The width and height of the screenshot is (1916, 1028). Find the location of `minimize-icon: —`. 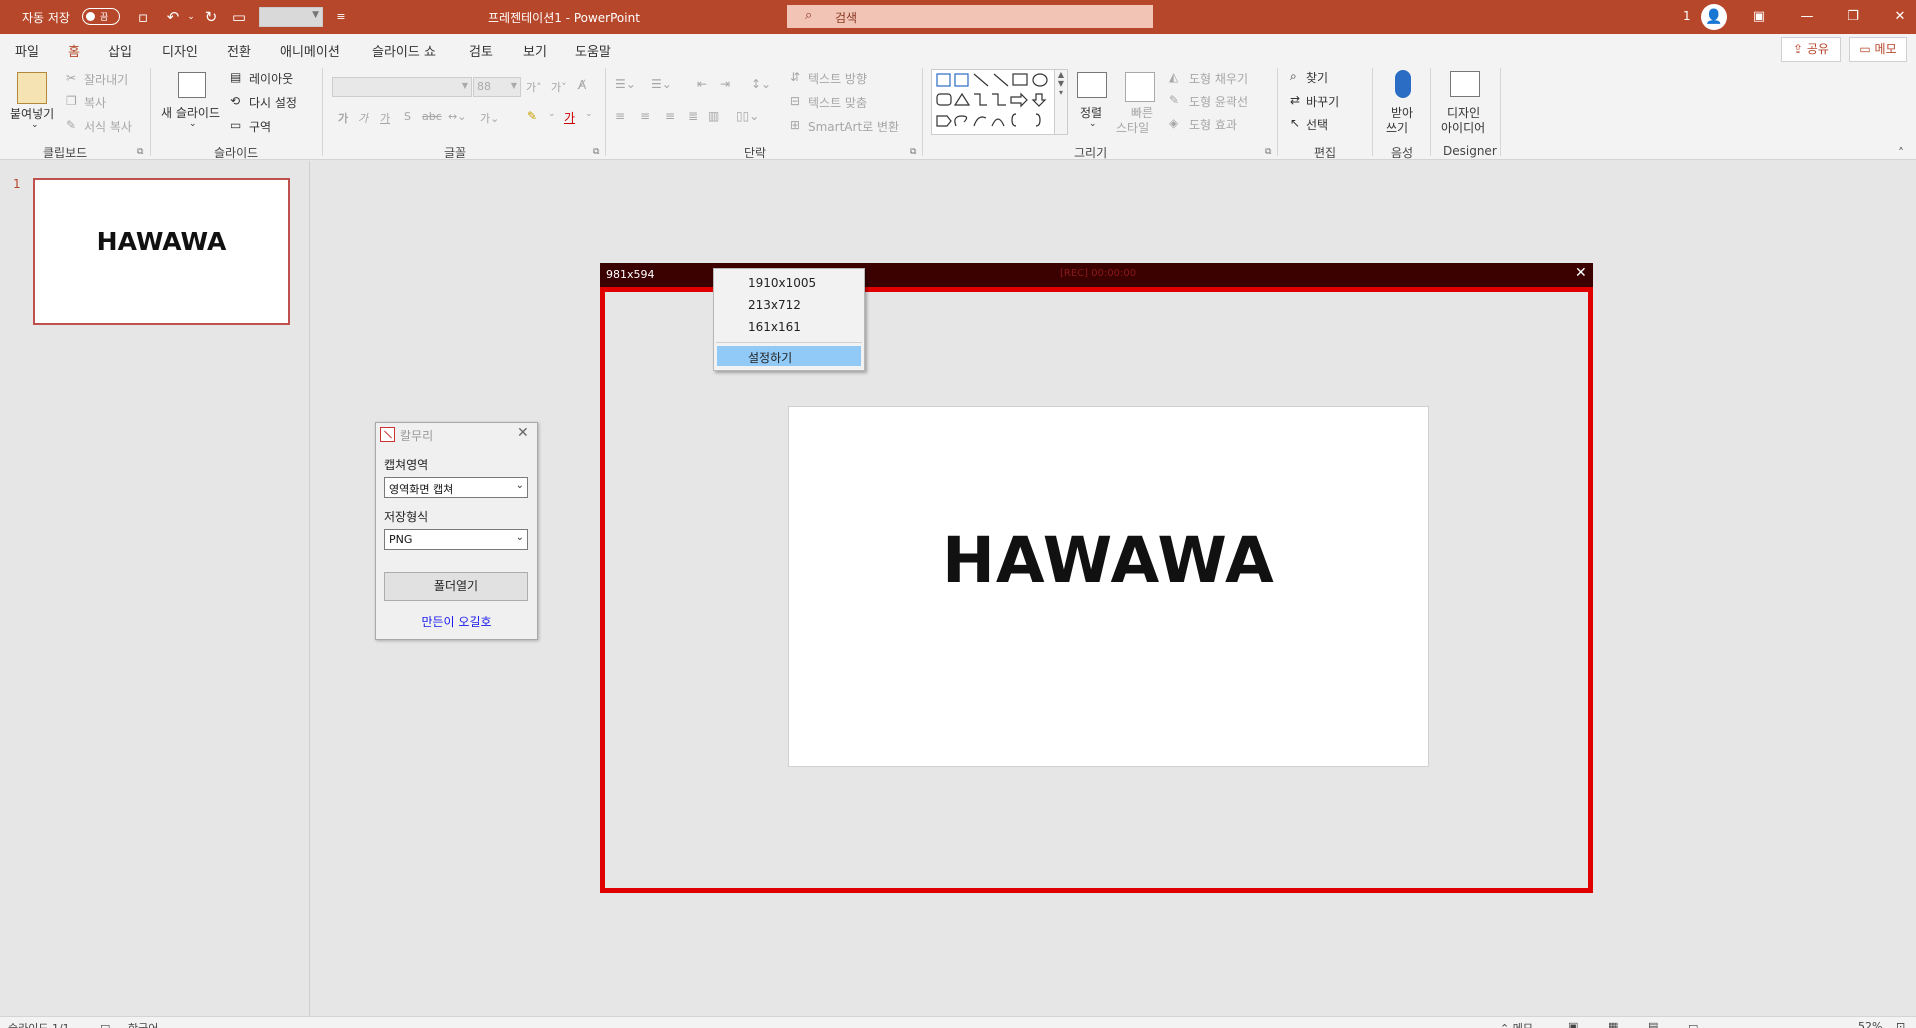

minimize-icon: — is located at coordinates (1807, 17).